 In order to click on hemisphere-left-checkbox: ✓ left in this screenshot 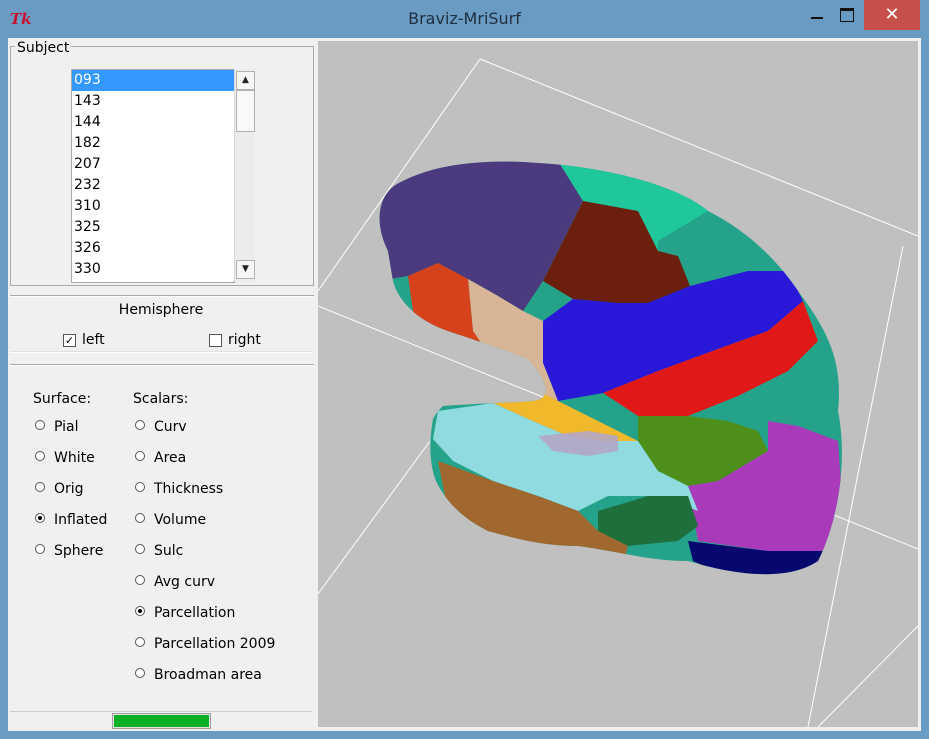, I will do `click(84, 340)`.